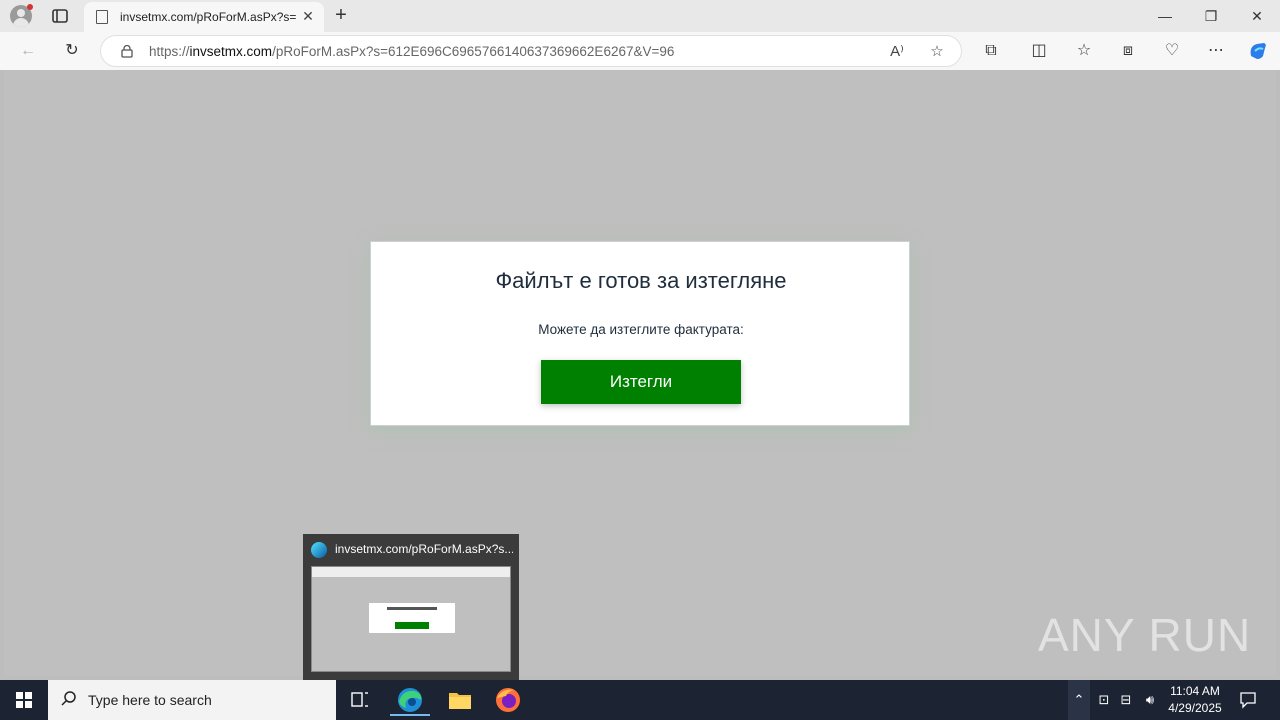  Describe the element at coordinates (1079, 700) in the screenshot. I see `show-hidden-icons-icon: ⌃` at that location.